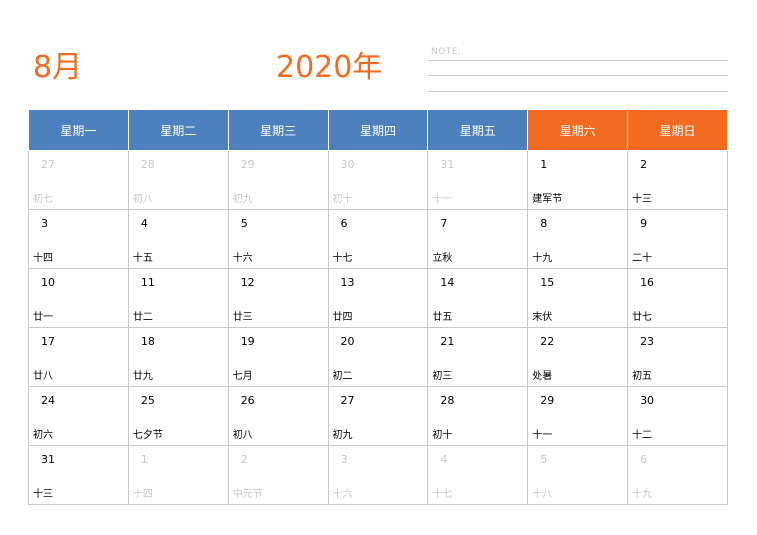 This screenshot has width=757, height=535. Describe the element at coordinates (247, 494) in the screenshot. I see `lunar-date: 中元节` at that location.